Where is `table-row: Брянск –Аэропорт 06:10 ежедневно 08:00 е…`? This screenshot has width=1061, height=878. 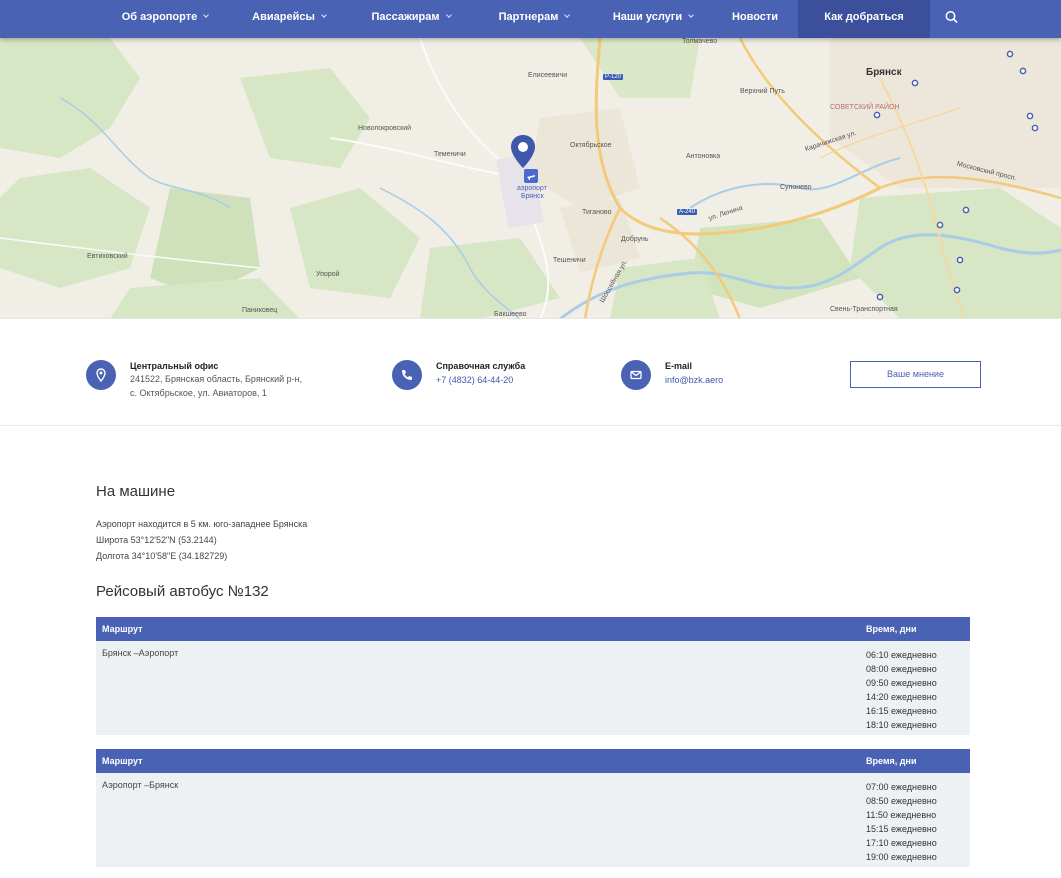
table-row: Брянск –Аэропорт 06:10 ежедневно 08:00 е… is located at coordinates (533, 688).